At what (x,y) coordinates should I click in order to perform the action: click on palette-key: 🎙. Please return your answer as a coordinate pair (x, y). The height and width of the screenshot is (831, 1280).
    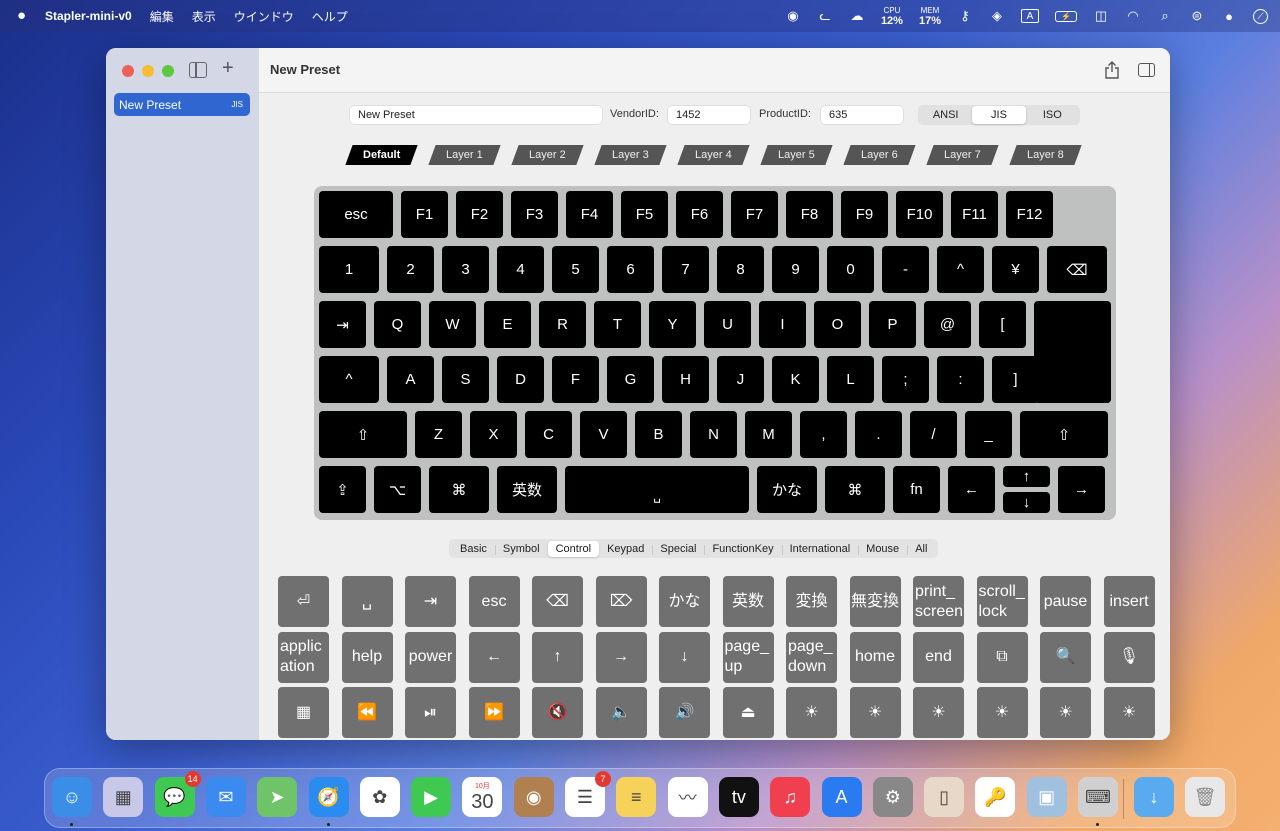
    Looking at the image, I should click on (1129, 657).